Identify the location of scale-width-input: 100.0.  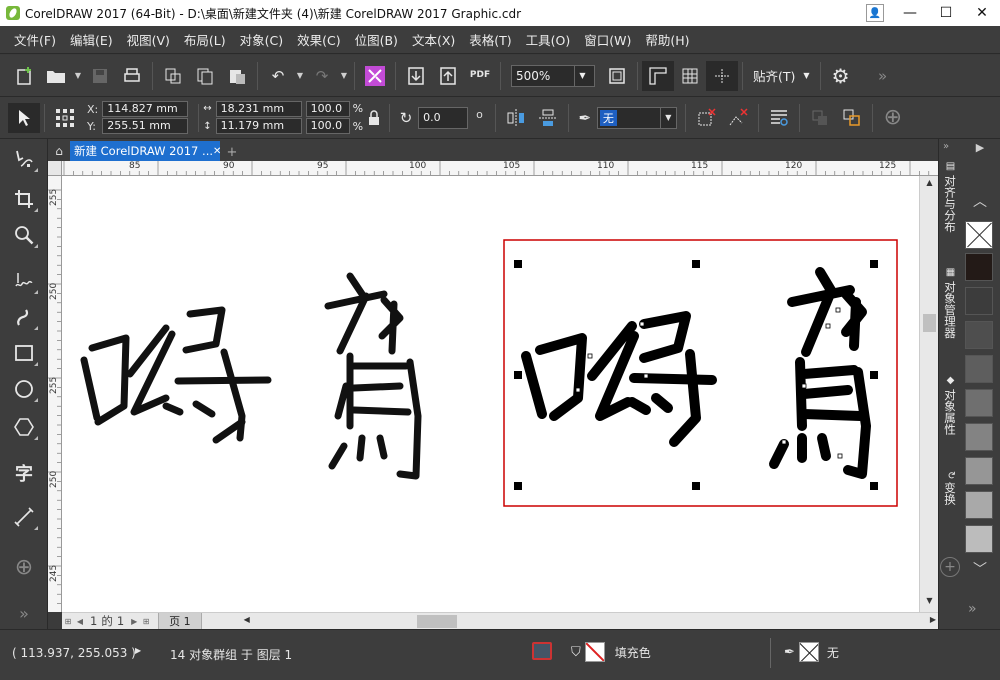
(327, 109).